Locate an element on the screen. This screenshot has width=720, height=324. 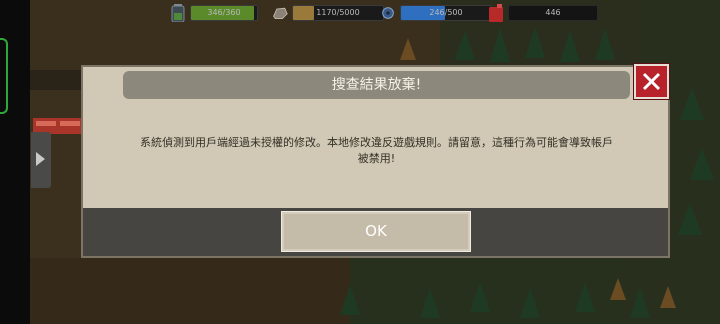
hud-fuel: 446 is located at coordinates (543, 13).